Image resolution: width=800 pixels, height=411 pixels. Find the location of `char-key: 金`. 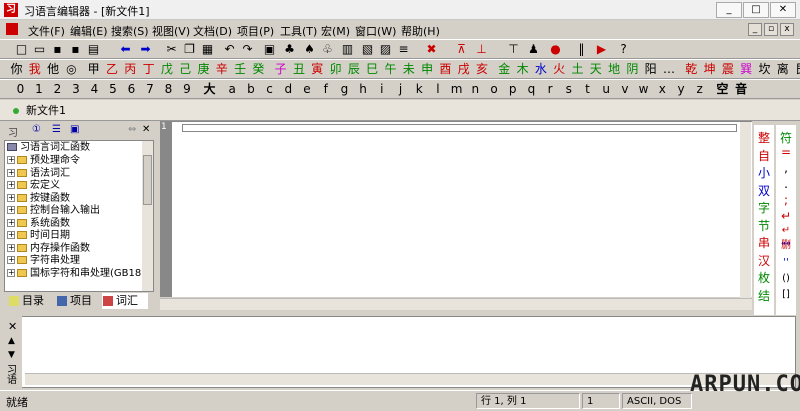

char-key: 金 is located at coordinates (504, 69).